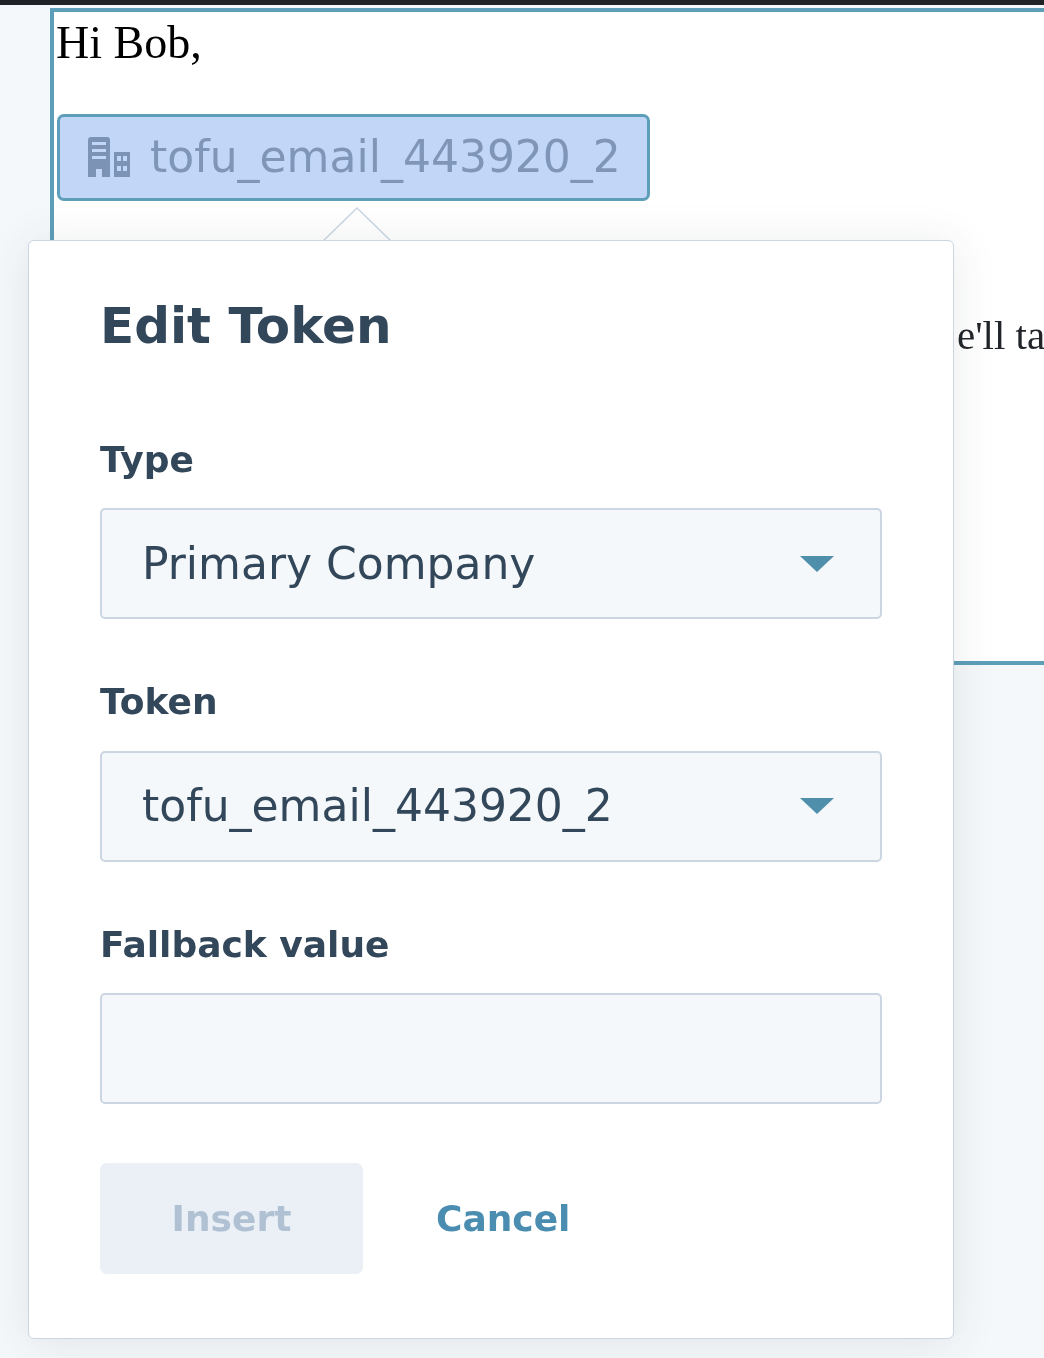 The image size is (1044, 1358). Describe the element at coordinates (491, 806) in the screenshot. I see `dropdown-field: tofu_email_443920_2` at that location.